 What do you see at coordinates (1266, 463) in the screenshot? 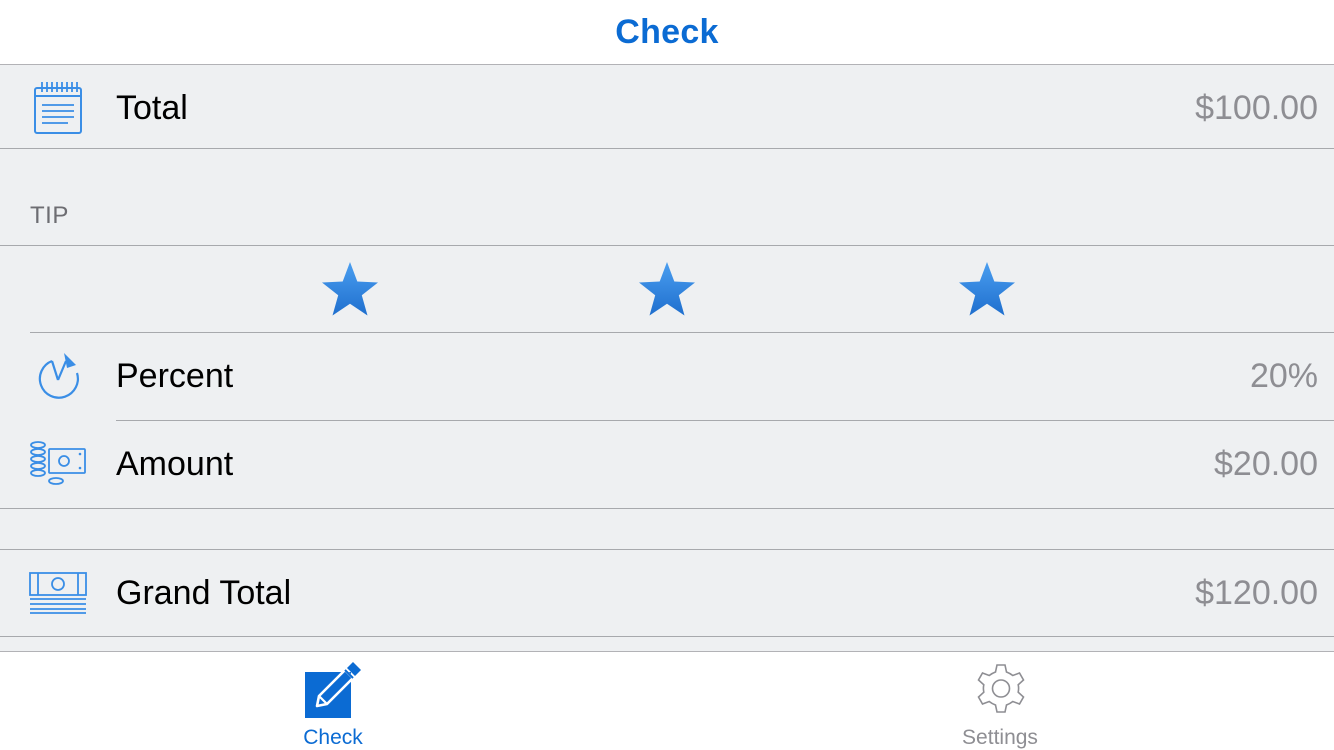
I see `amount-value: $20.00` at bounding box center [1266, 463].